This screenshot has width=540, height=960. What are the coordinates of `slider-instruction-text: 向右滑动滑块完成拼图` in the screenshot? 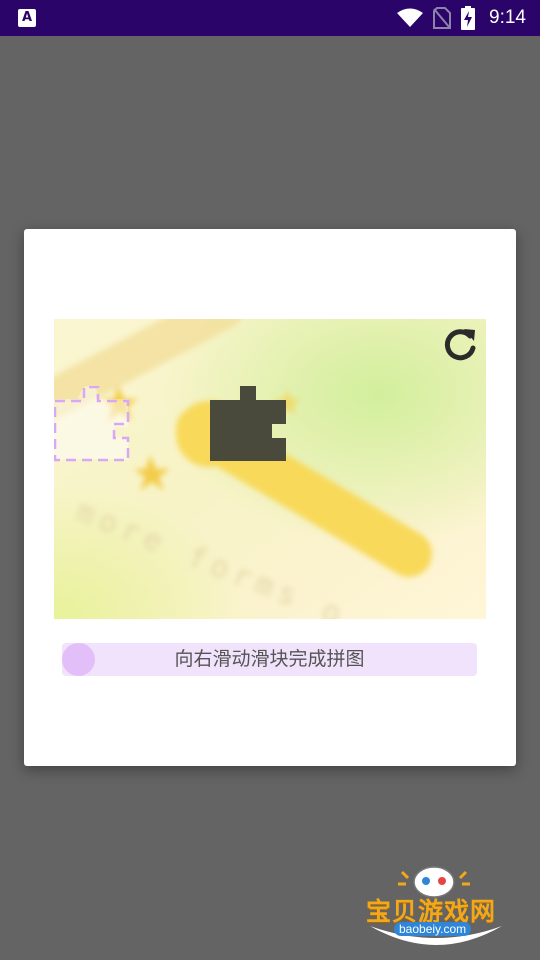 It's located at (269, 659).